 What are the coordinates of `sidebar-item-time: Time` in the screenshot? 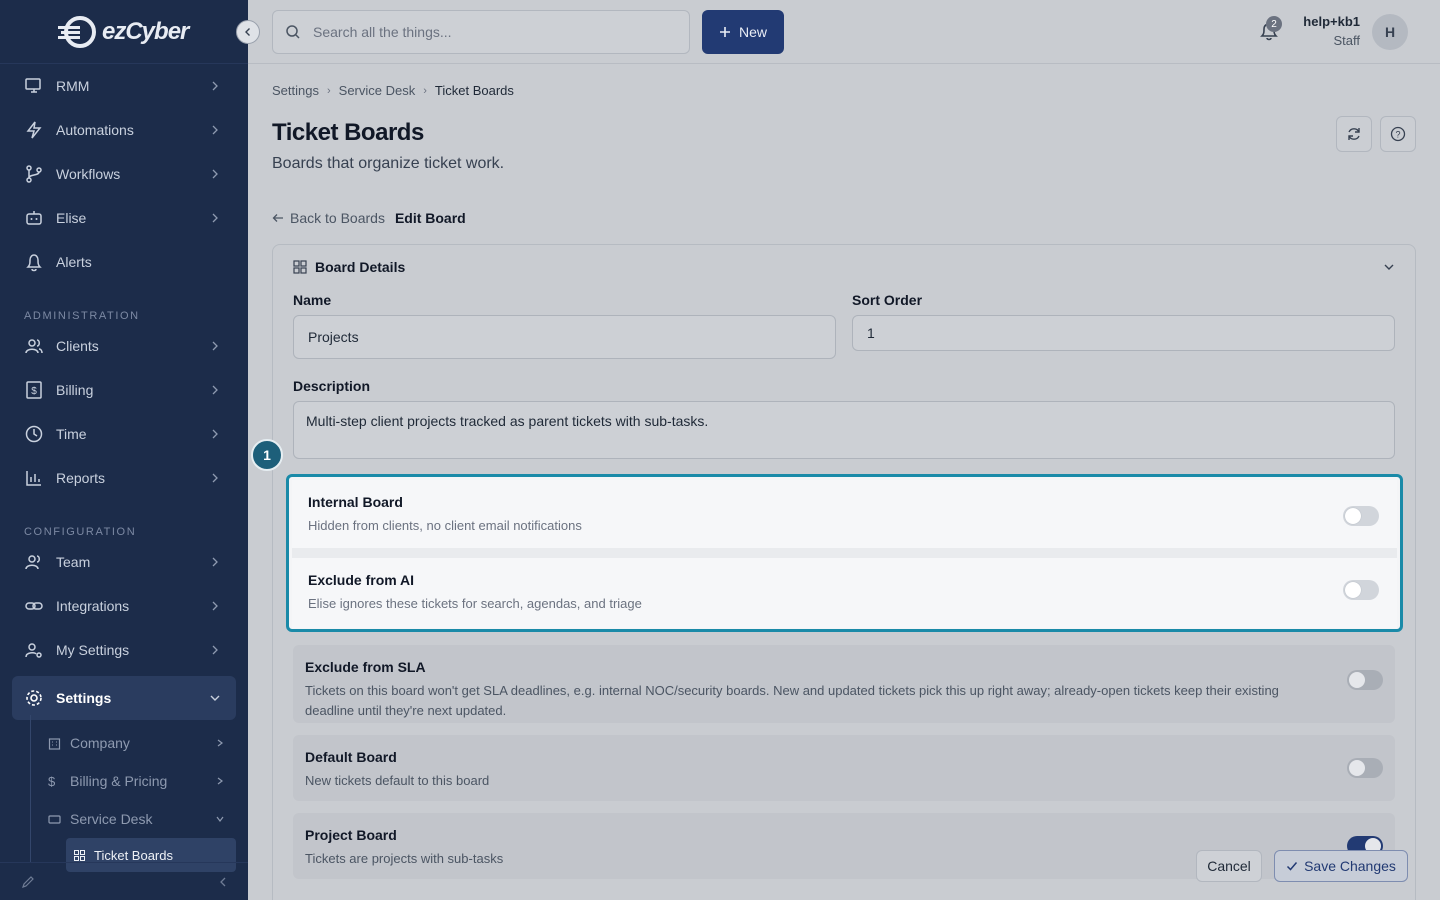 It's located at (124, 434).